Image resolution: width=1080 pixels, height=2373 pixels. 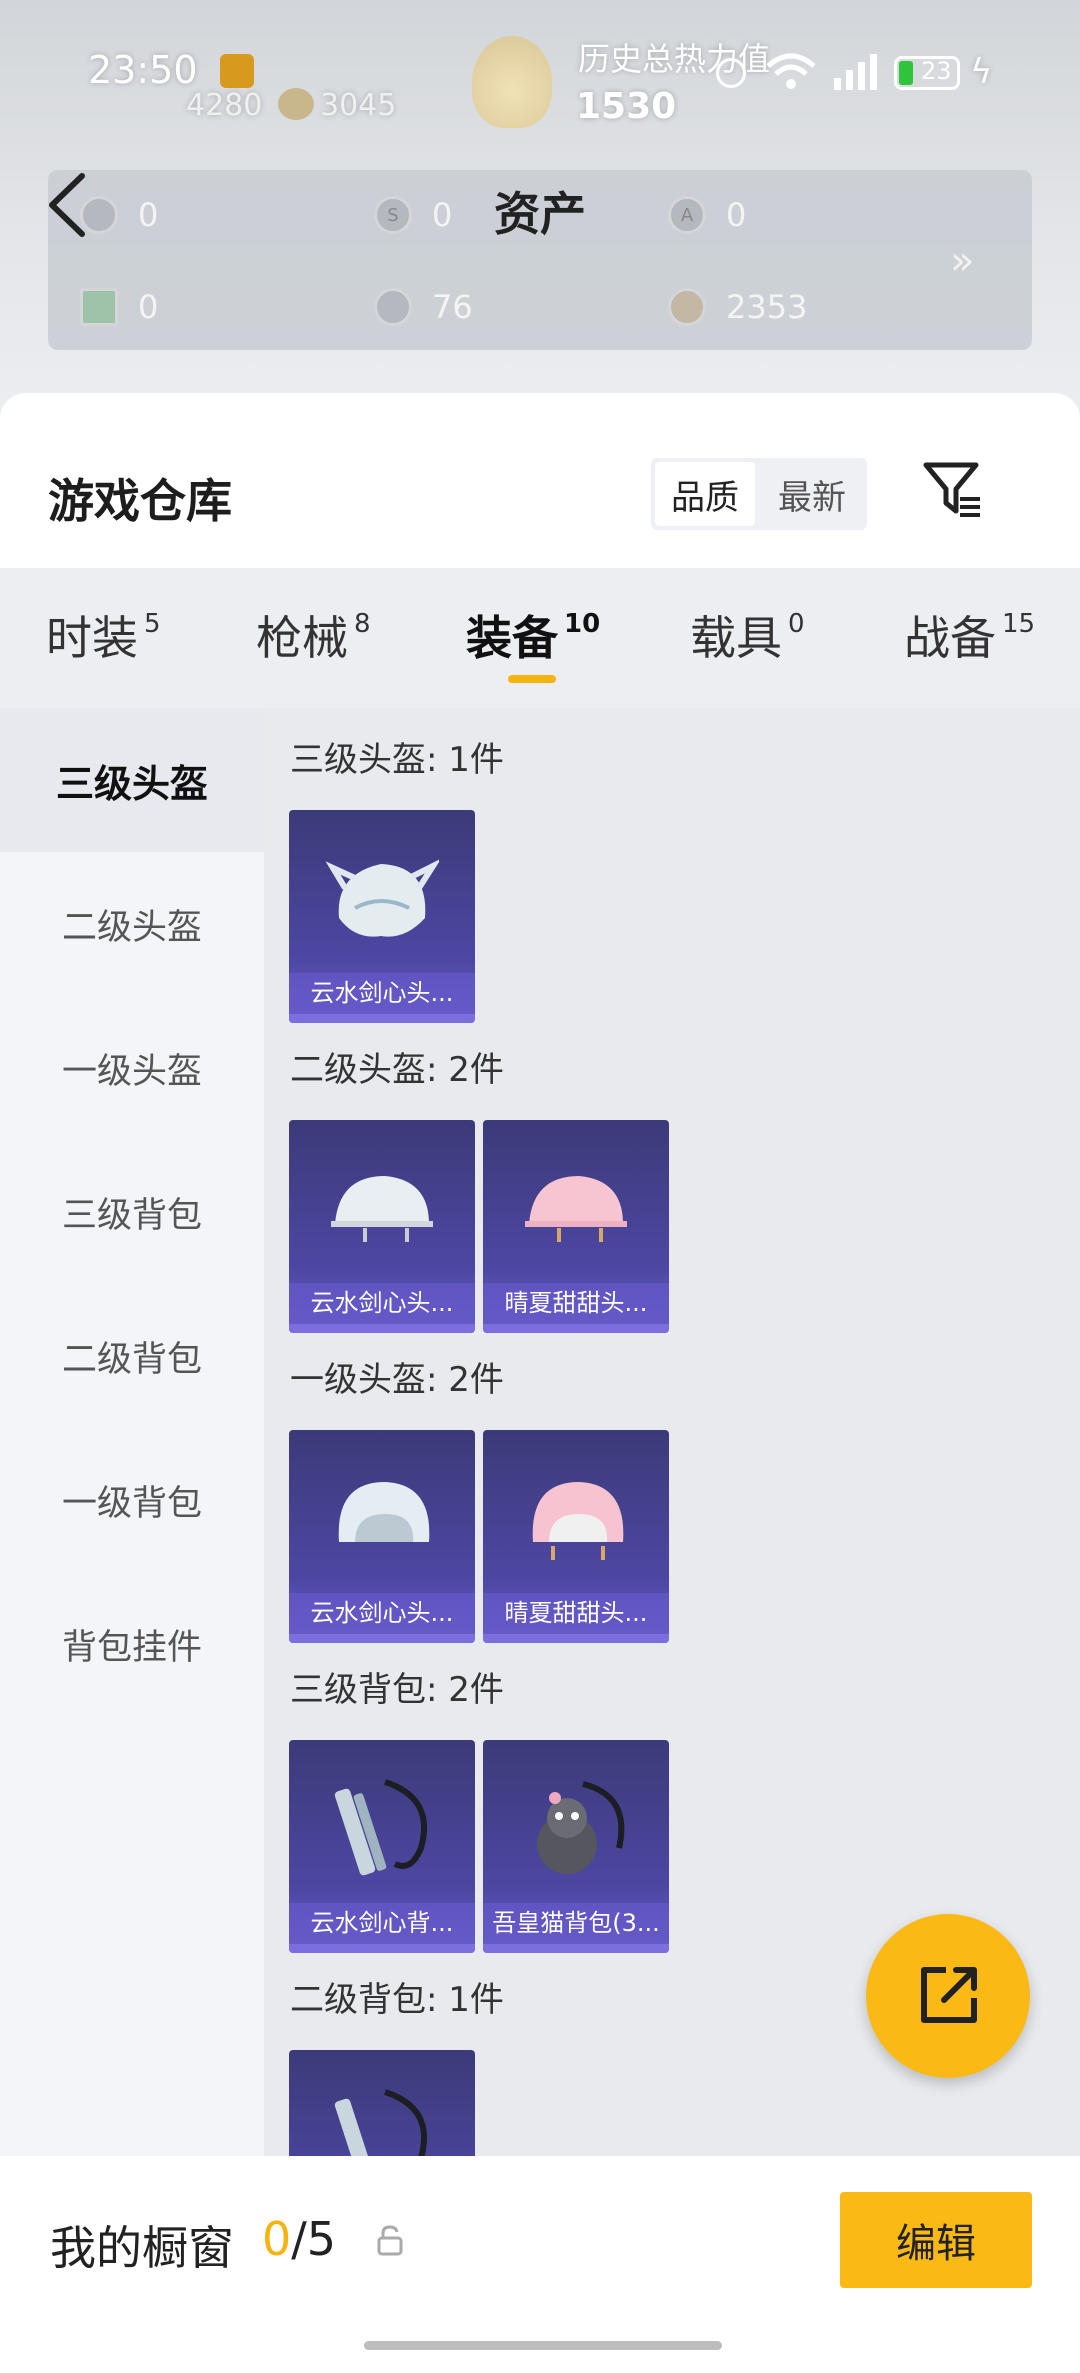 I want to click on signal-icon, so click(x=855, y=72).